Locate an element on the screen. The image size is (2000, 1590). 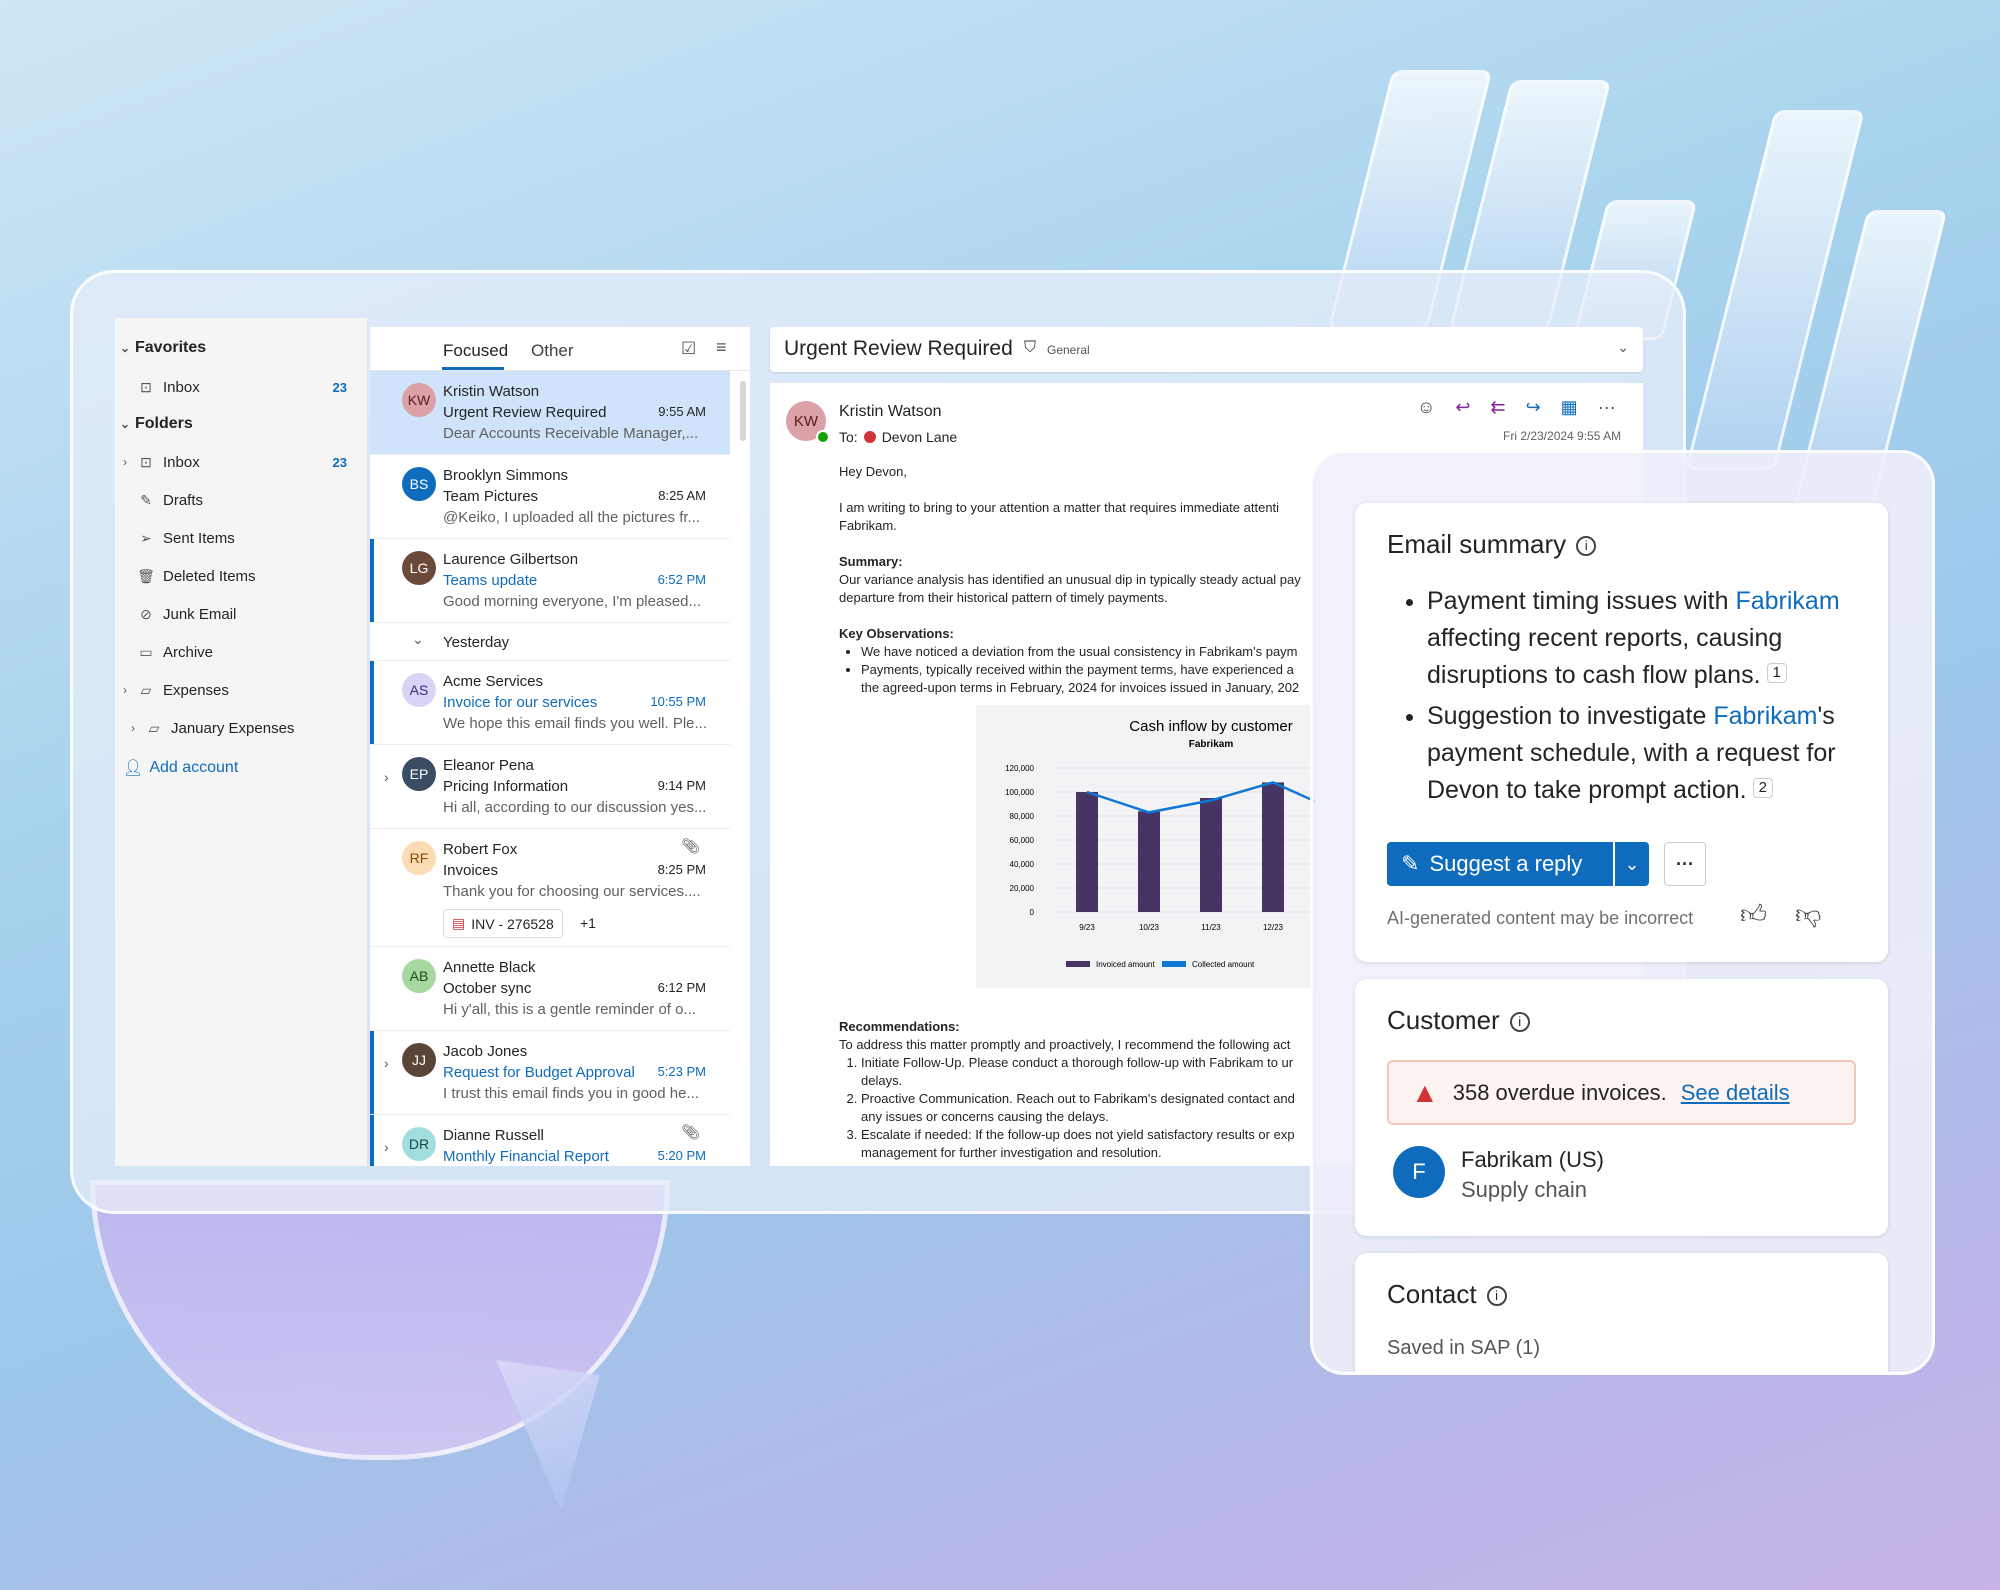
y-tick-label: 0 is located at coordinates (1032, 912).